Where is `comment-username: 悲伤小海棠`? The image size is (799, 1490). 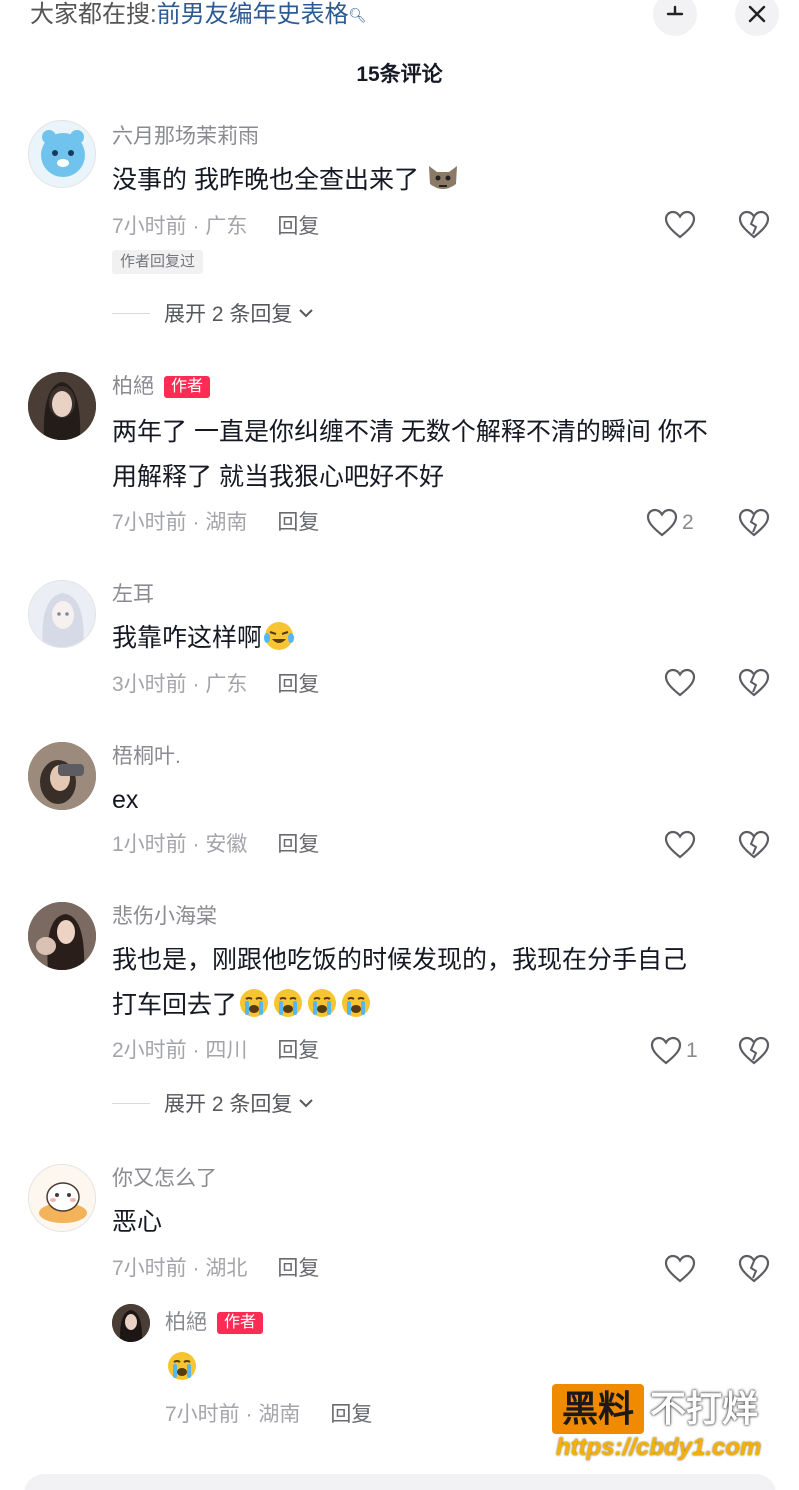 comment-username: 悲伤小海棠 is located at coordinates (164, 917).